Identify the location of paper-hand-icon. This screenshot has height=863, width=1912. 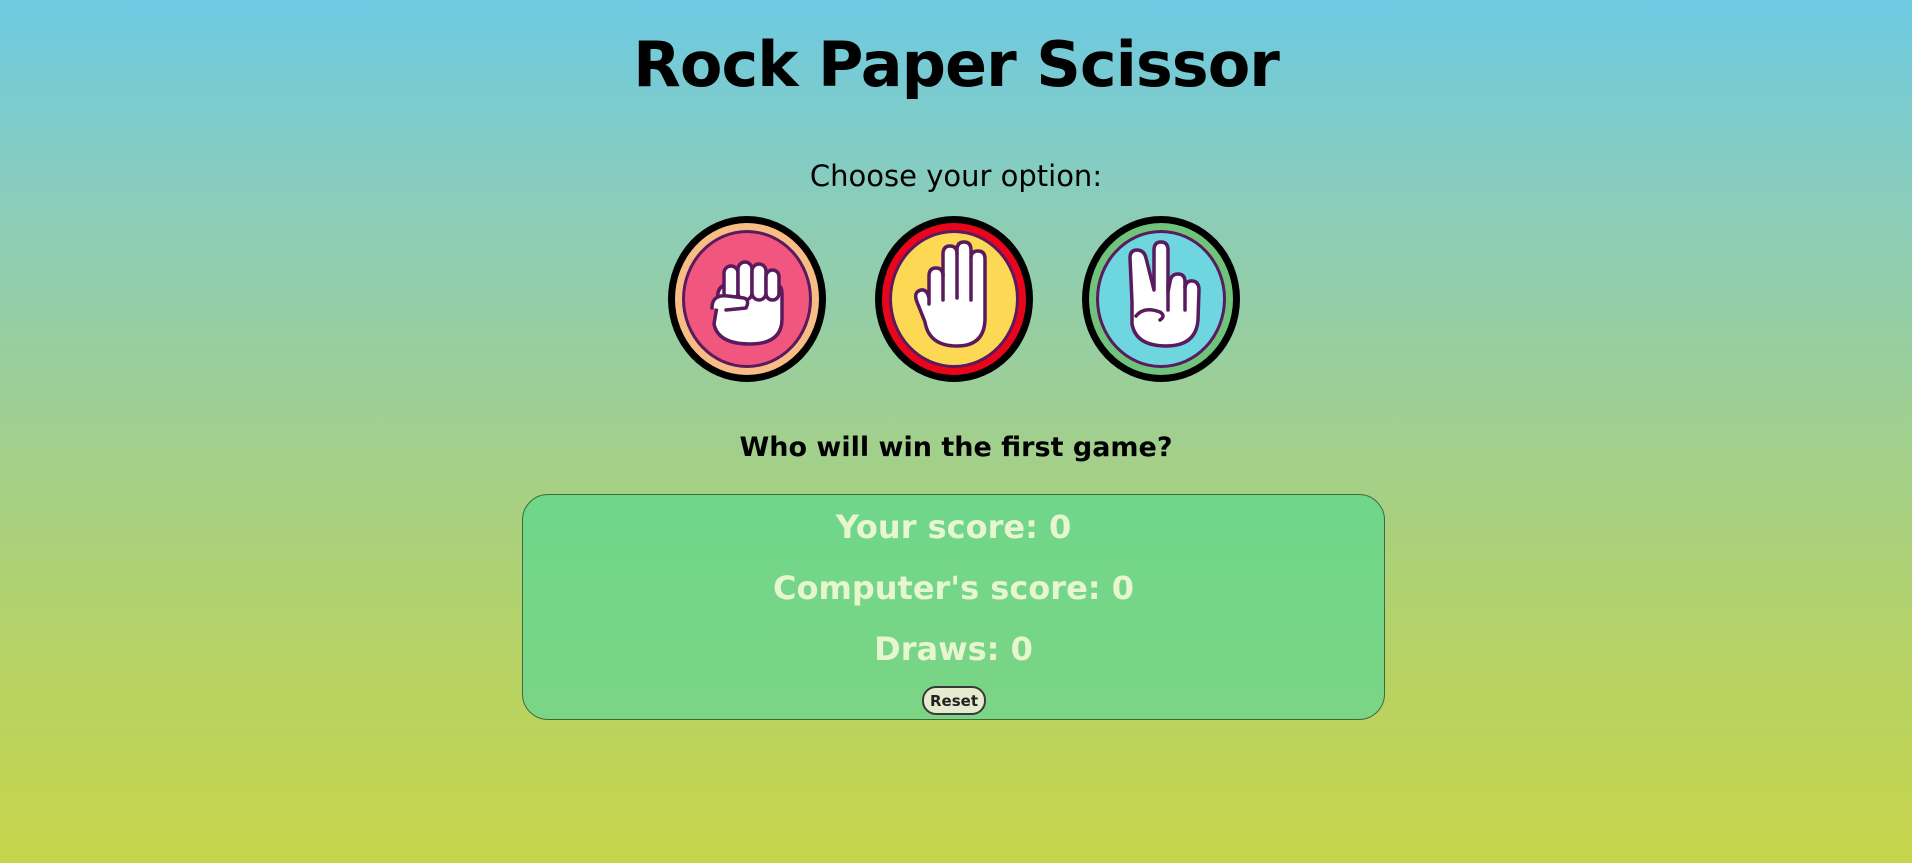
(954, 299).